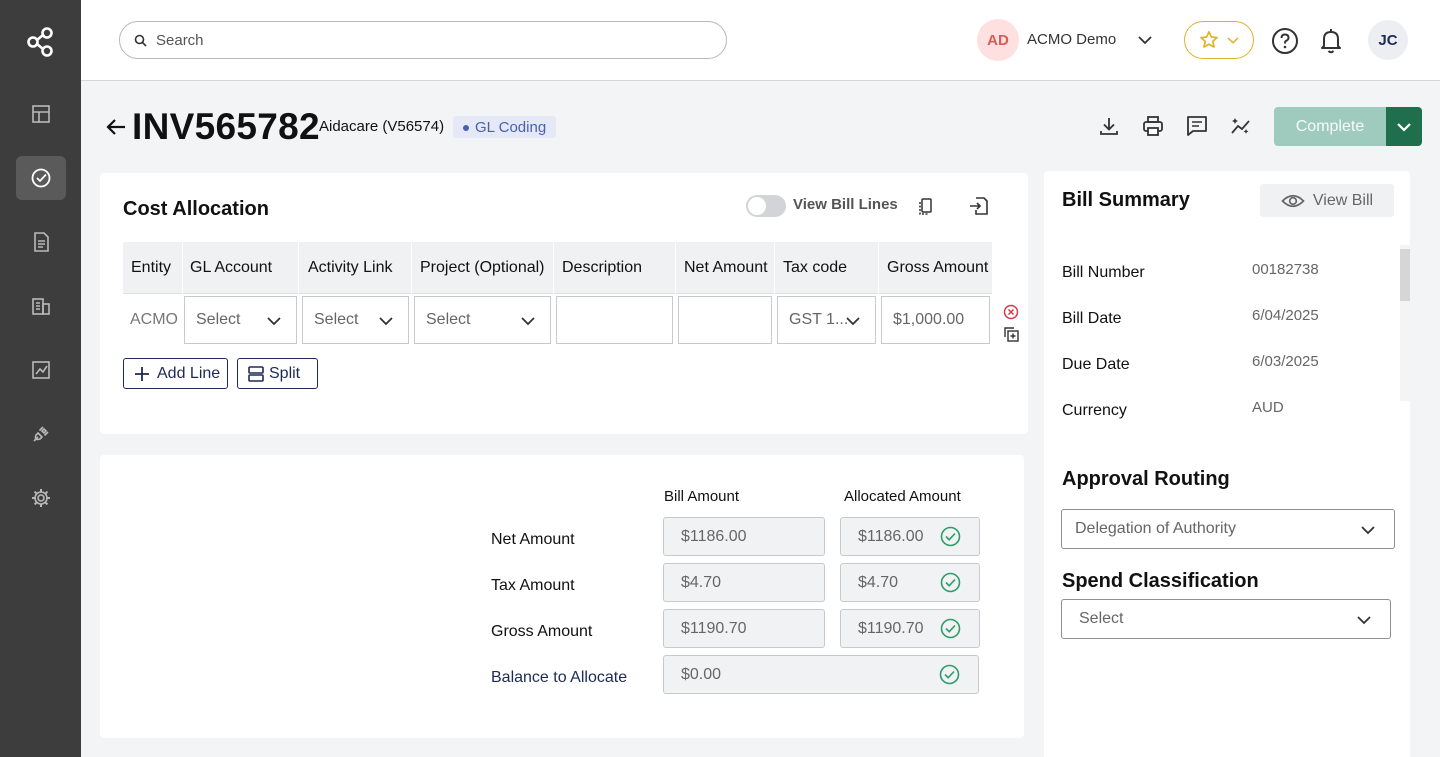 The width and height of the screenshot is (1440, 757). Describe the element at coordinates (935, 320) in the screenshot. I see `gross-amount-input: $1,000.00` at that location.